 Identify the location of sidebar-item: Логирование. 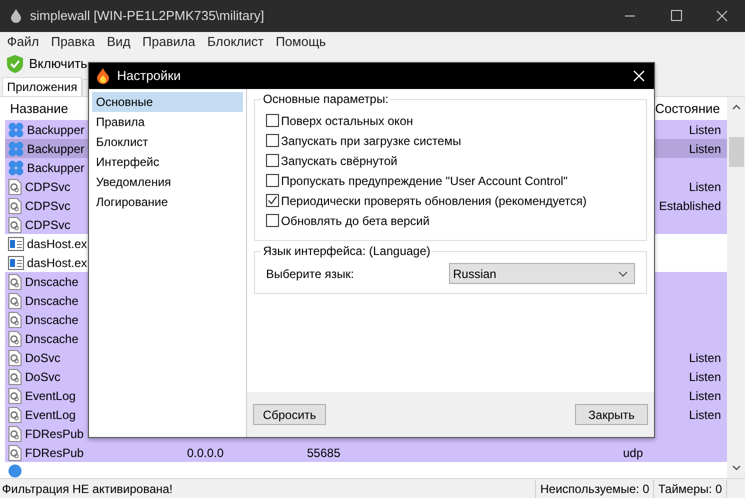
(167, 202).